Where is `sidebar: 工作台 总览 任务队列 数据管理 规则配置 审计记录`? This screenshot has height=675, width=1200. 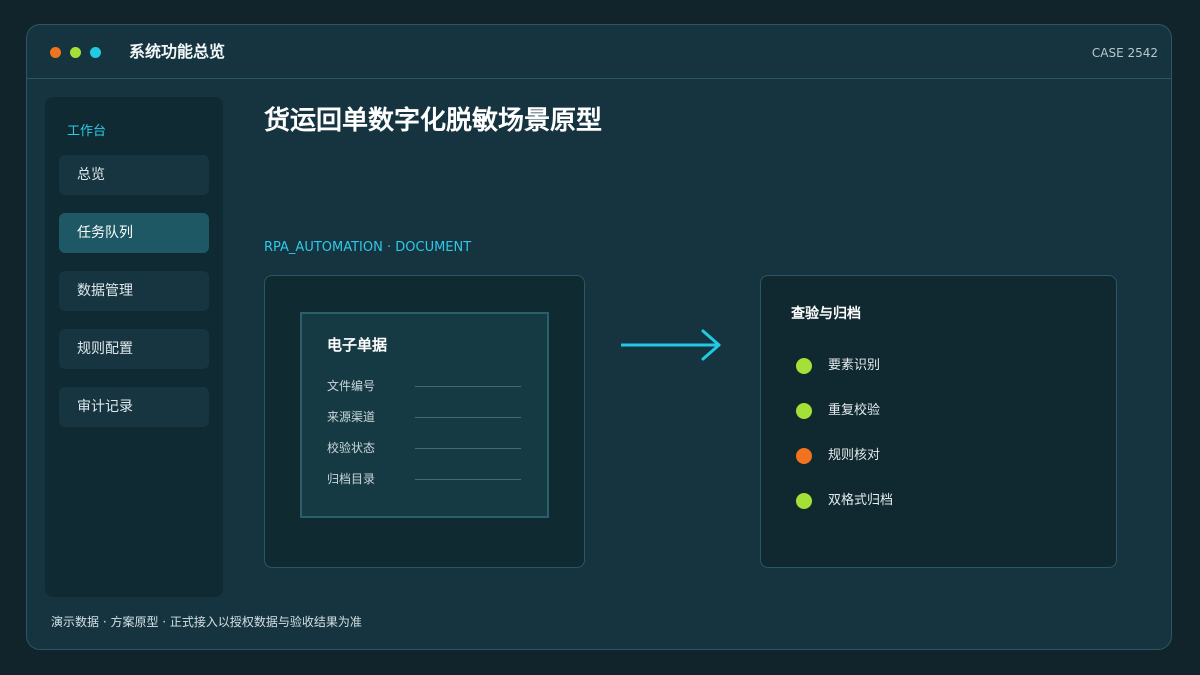 sidebar: 工作台 总览 任务队列 数据管理 规则配置 审计记录 is located at coordinates (134, 347).